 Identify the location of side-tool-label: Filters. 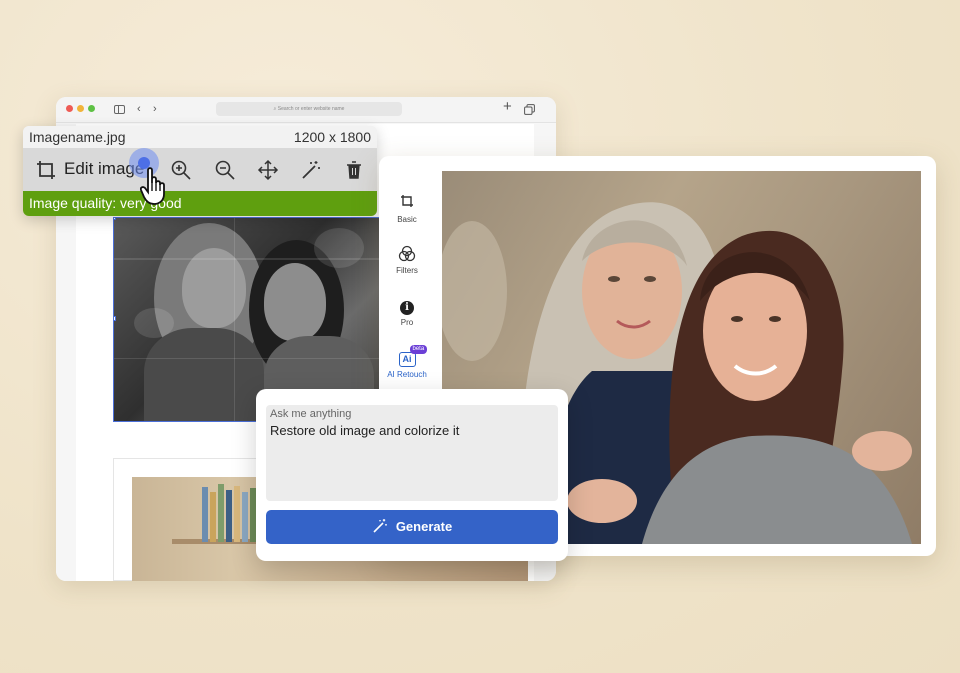
(407, 270).